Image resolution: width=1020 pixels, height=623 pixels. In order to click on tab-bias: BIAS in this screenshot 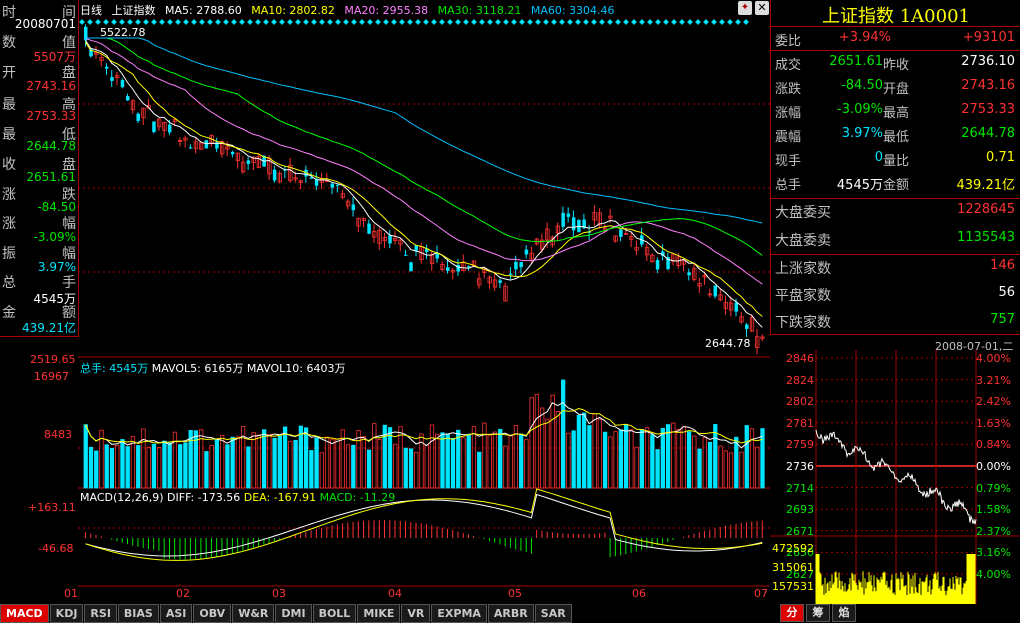, I will do `click(138, 613)`.